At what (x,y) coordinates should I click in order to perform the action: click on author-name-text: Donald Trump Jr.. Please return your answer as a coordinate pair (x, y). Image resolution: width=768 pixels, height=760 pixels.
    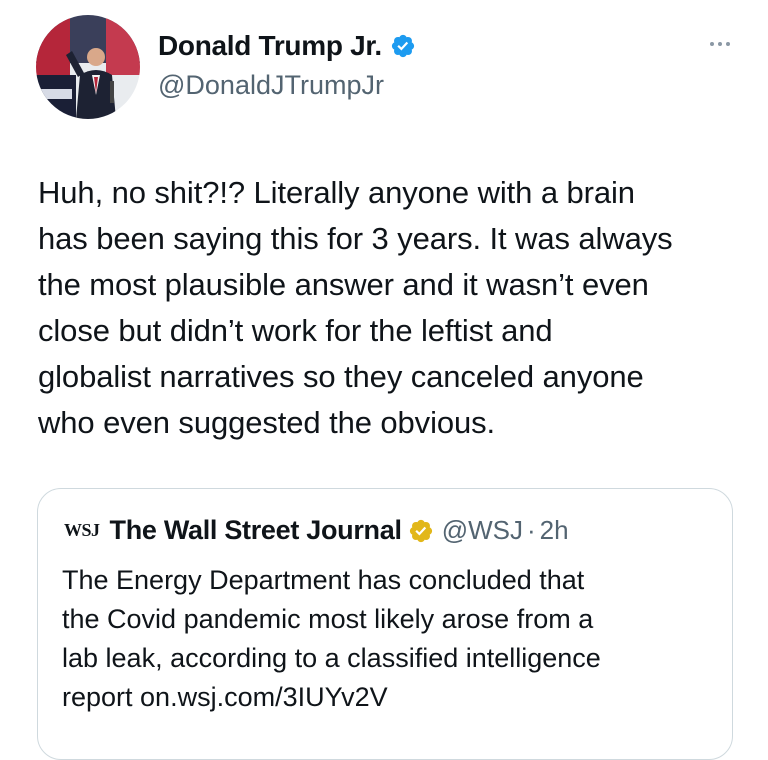
    Looking at the image, I should click on (270, 46).